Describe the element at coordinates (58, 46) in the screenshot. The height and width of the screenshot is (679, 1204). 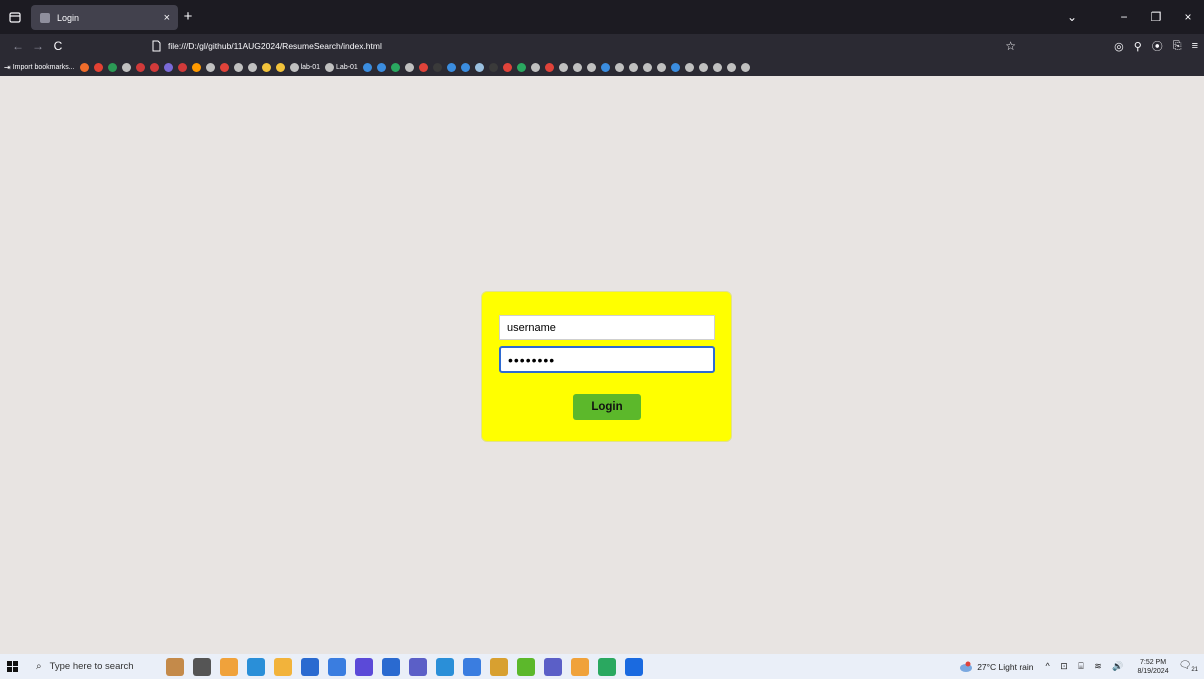
I see `reload-button: C` at that location.